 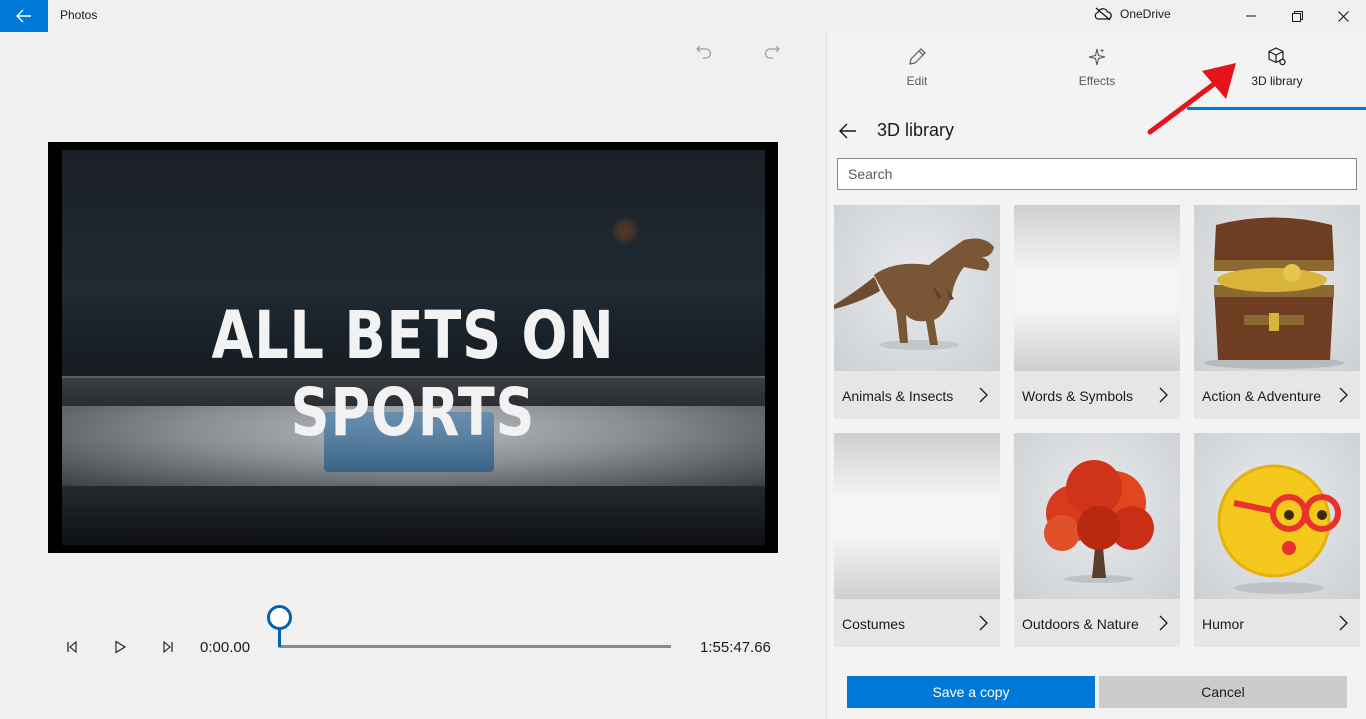 What do you see at coordinates (1277, 288) in the screenshot?
I see `treasure-chest-thumbnail` at bounding box center [1277, 288].